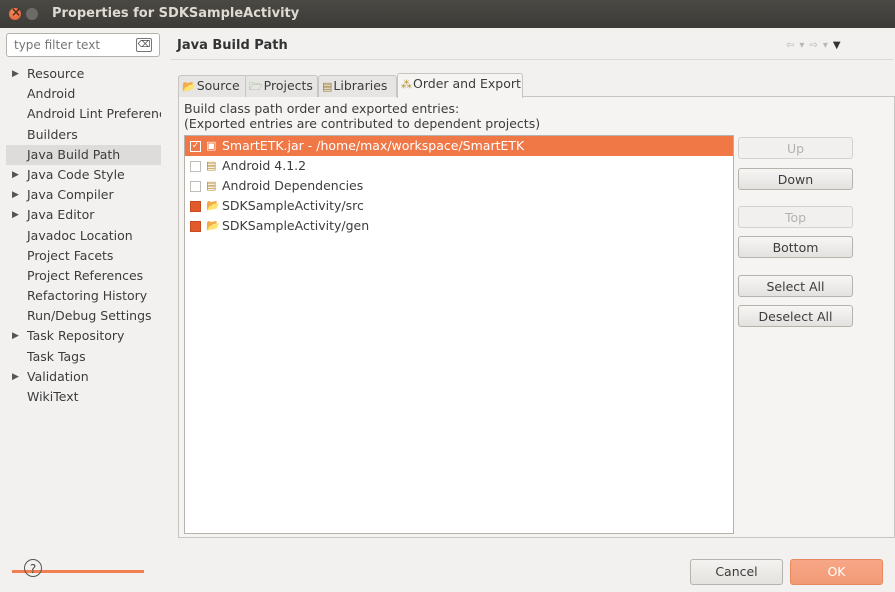  Describe the element at coordinates (89, 316) in the screenshot. I see `sidebar-item-label: Run/Debug Settings` at that location.